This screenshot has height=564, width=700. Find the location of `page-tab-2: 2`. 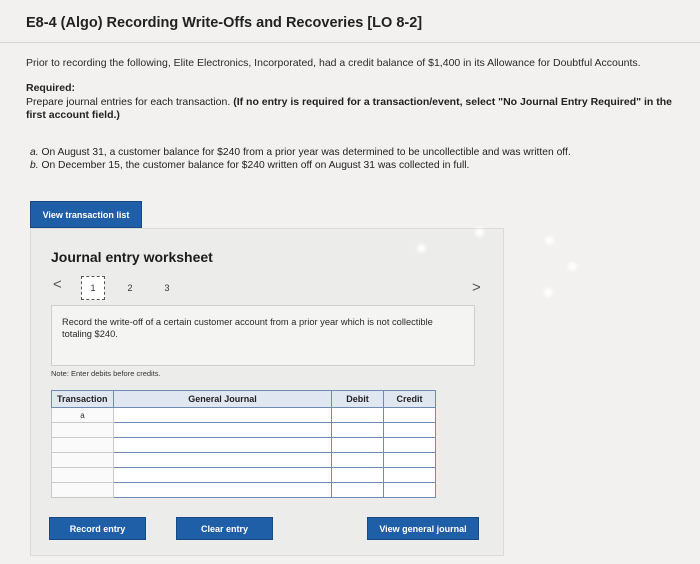

page-tab-2: 2 is located at coordinates (130, 288).